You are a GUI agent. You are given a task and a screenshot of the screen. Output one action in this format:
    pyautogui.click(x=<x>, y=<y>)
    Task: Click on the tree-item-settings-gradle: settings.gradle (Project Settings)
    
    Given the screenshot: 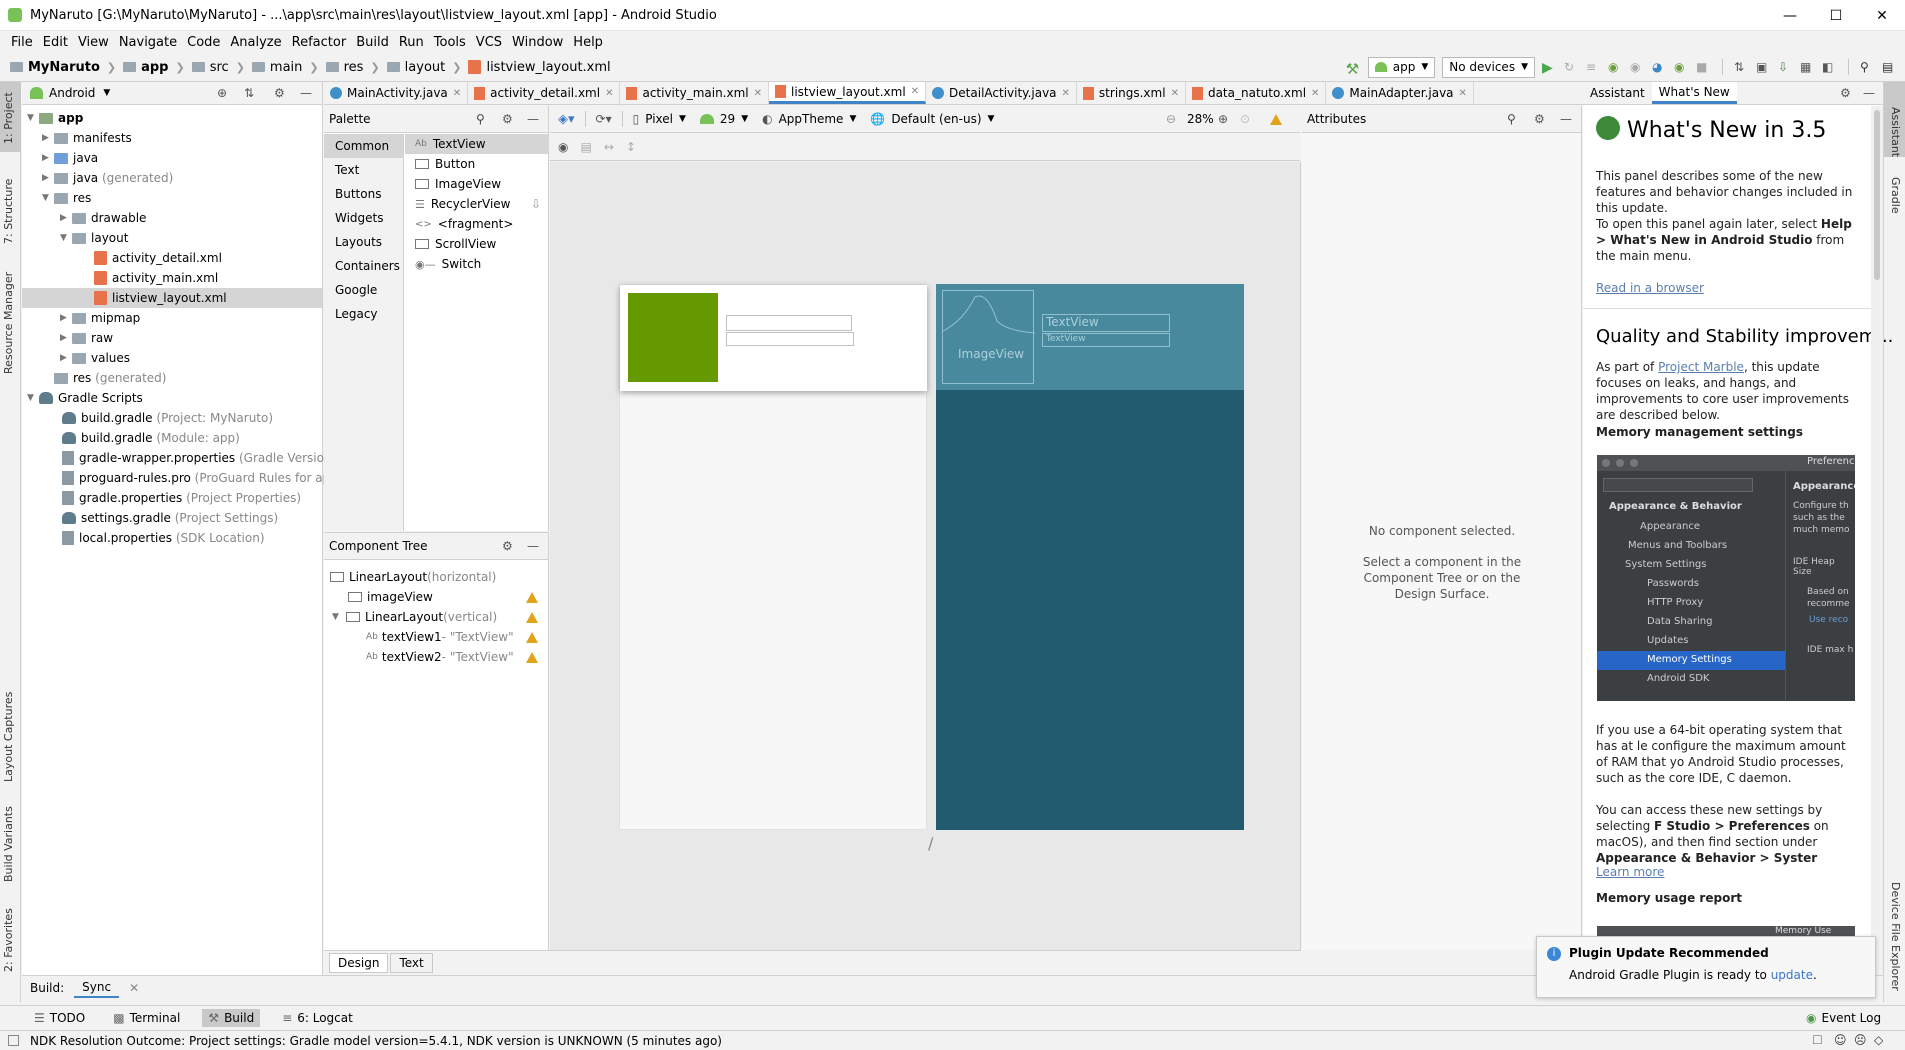 What is the action you would take?
    pyautogui.click(x=170, y=518)
    